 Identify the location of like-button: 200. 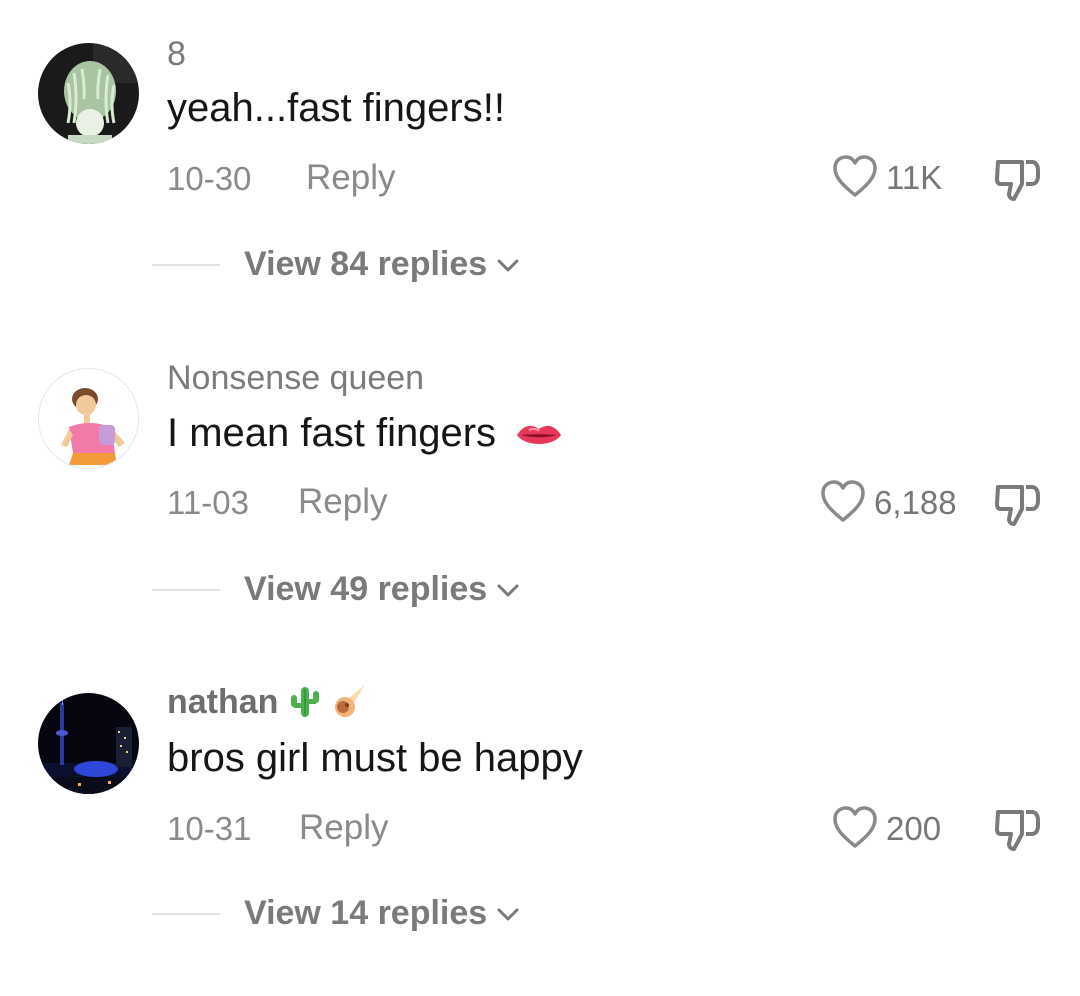
(886, 828).